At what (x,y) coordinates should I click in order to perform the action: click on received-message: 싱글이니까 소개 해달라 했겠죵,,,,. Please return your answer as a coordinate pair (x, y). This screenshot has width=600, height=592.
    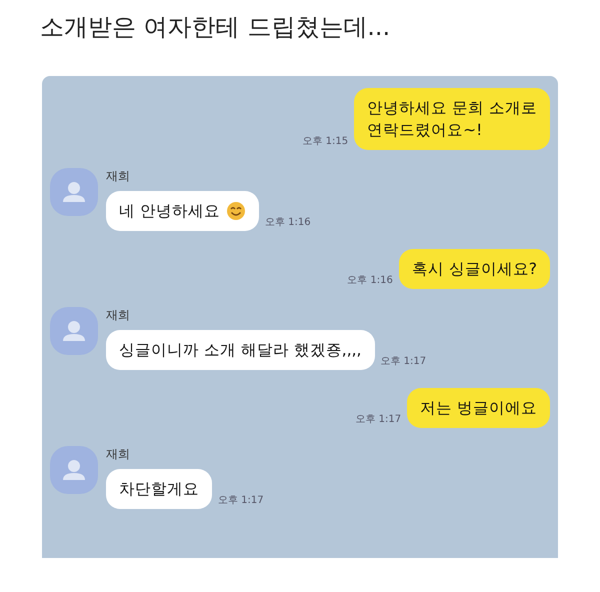
    Looking at the image, I should click on (240, 350).